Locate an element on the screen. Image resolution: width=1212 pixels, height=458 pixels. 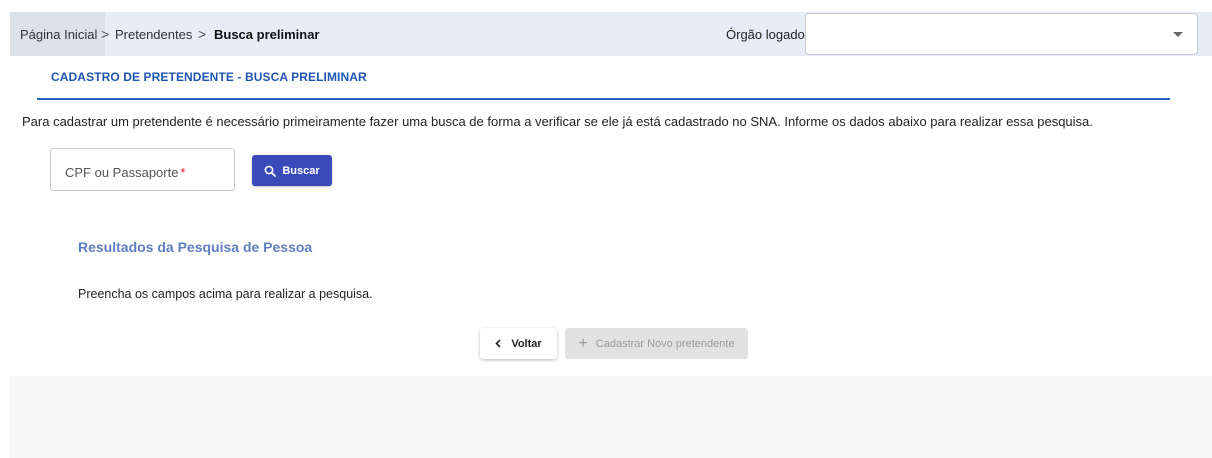
chevron-left-icon is located at coordinates (498, 343).